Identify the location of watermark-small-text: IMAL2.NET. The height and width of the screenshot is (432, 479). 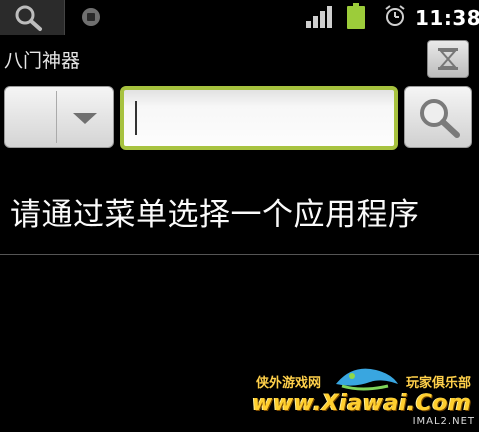
(443, 421).